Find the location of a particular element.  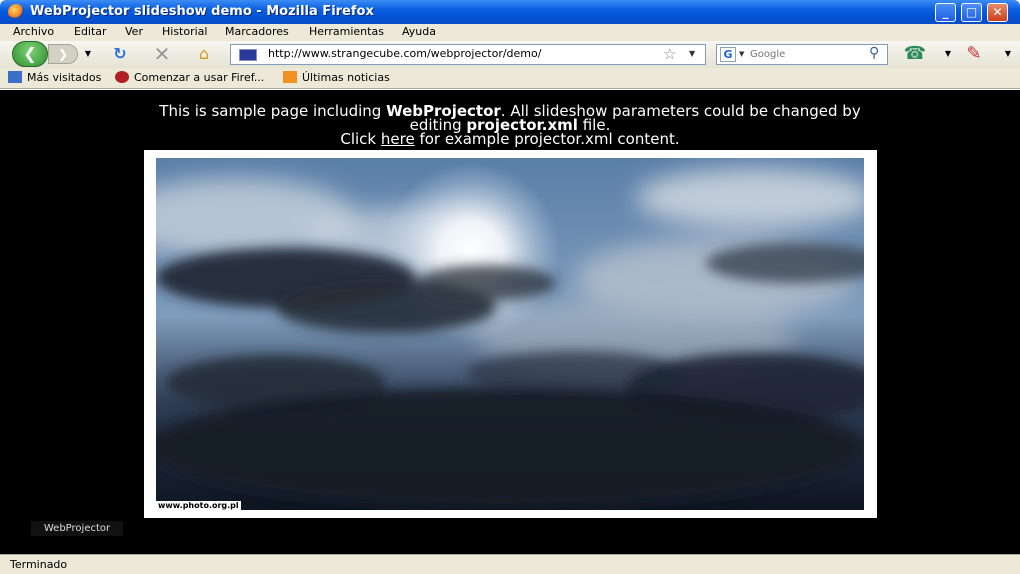

close-icon: ✕ is located at coordinates (997, 12).